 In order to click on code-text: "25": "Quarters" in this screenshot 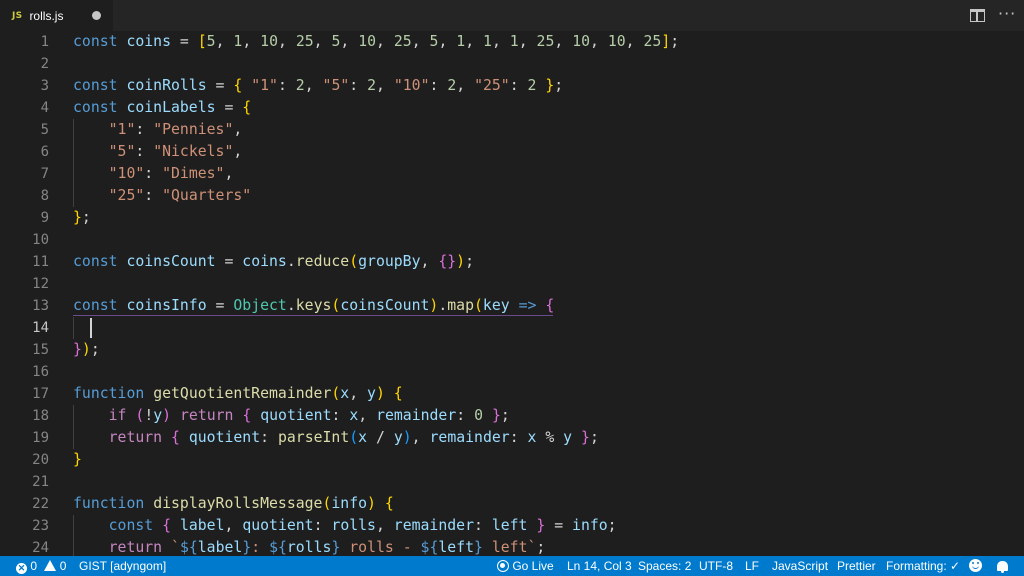, I will do `click(180, 195)`.